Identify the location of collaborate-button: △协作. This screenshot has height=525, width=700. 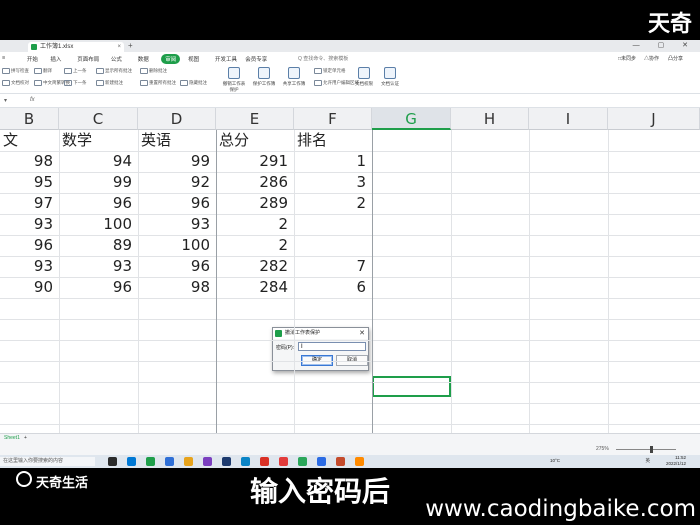
(651, 58).